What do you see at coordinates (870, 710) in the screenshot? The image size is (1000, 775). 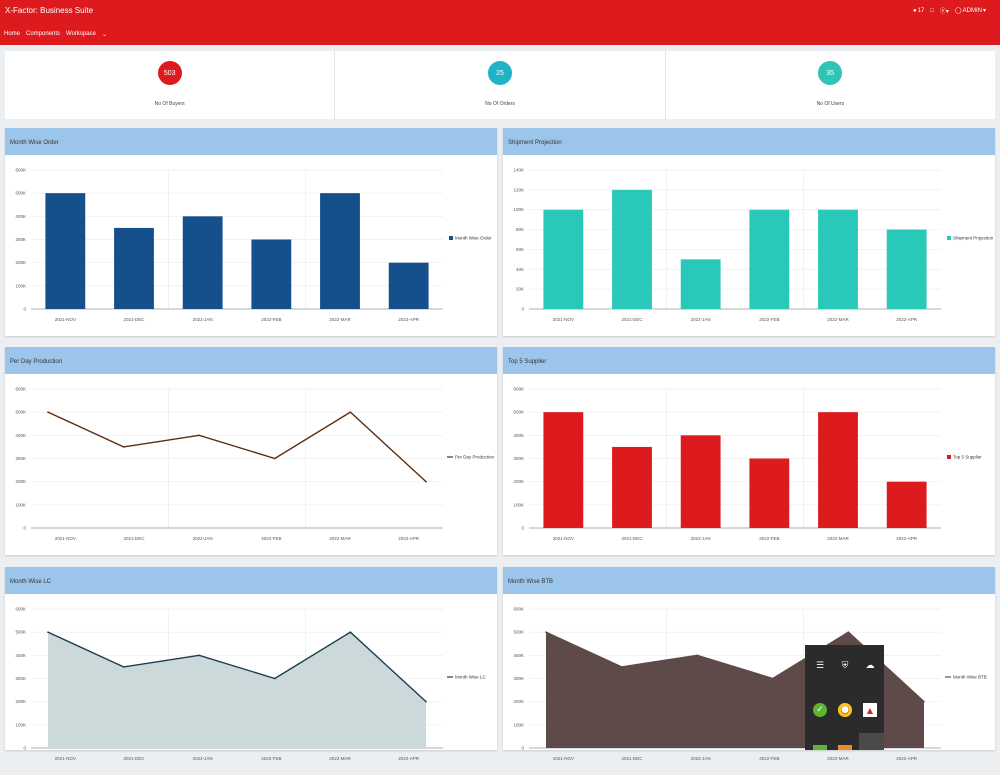 I see `adobe-icon: ▲` at bounding box center [870, 710].